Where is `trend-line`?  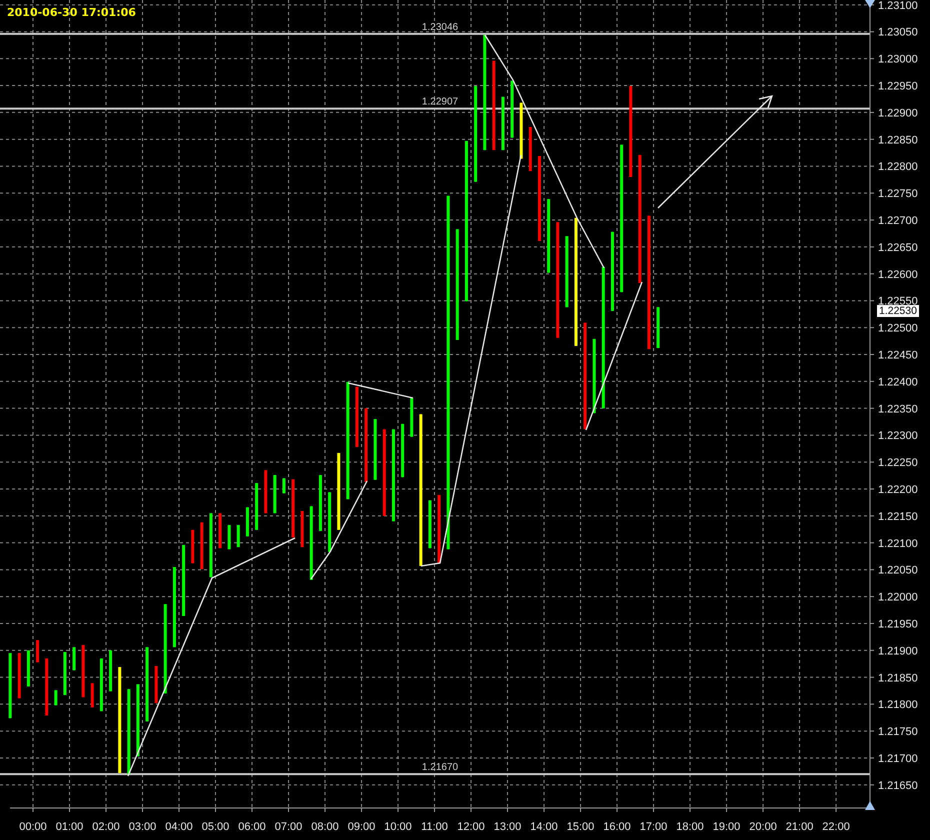
trend-line is located at coordinates (381, 390).